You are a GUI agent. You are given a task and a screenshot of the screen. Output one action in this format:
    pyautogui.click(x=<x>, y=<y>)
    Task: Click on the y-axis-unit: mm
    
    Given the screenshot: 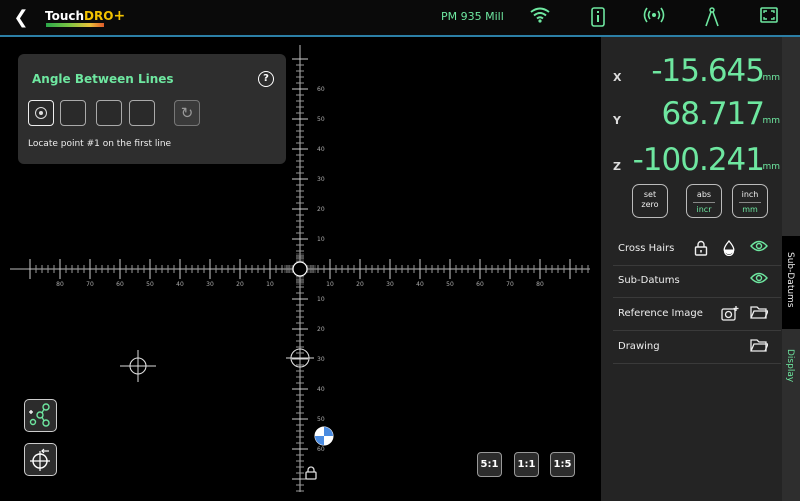 What is the action you would take?
    pyautogui.click(x=771, y=121)
    